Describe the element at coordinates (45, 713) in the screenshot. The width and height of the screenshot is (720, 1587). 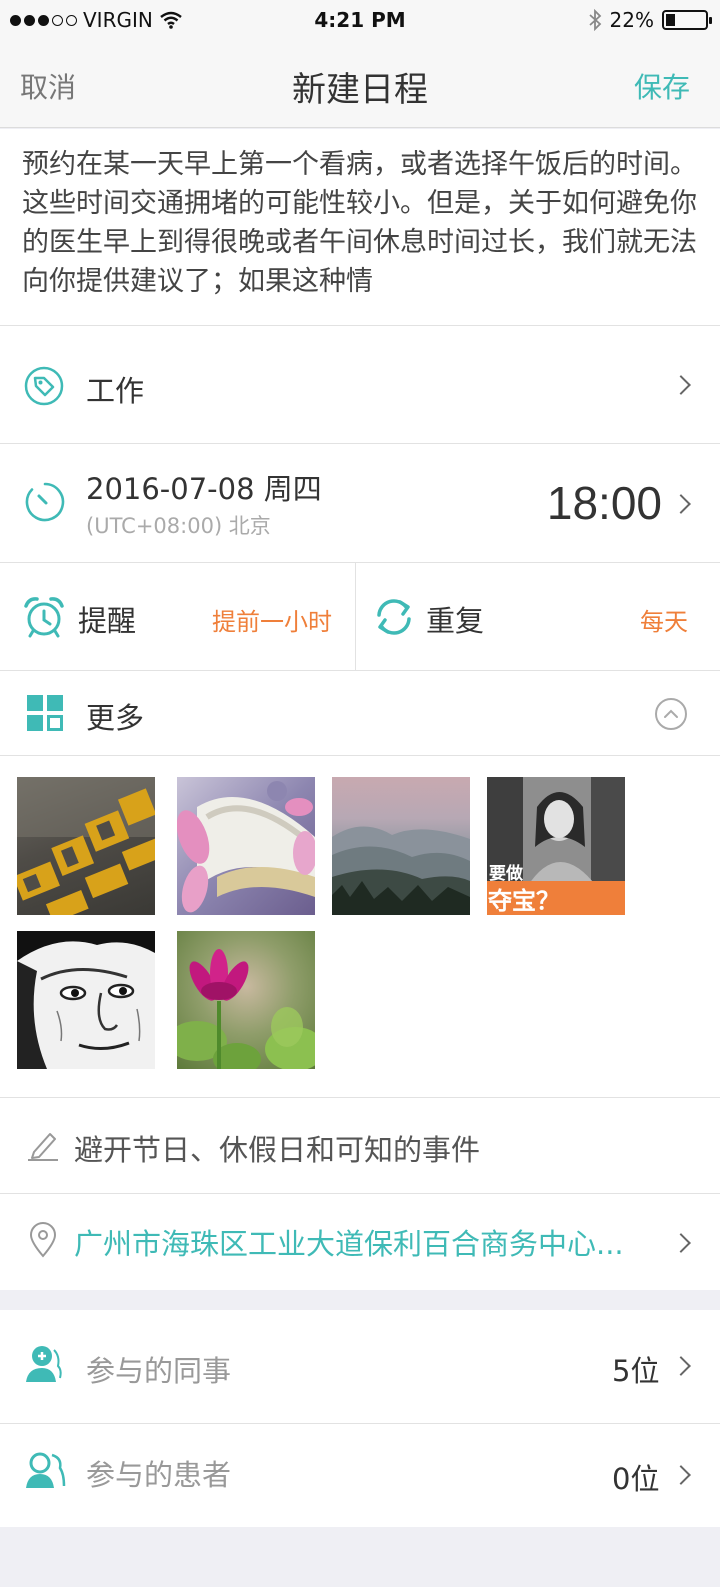
I see `grid-icon` at that location.